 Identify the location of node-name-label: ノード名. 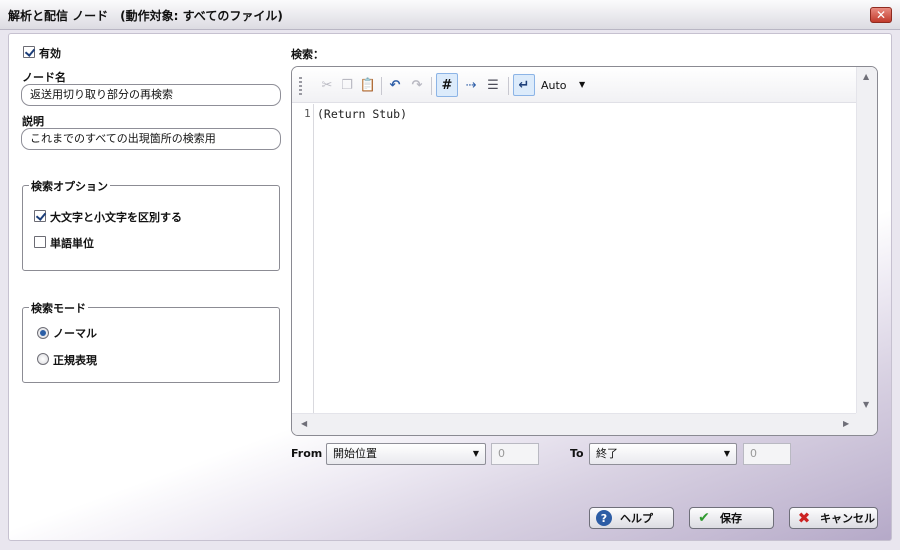
(44, 77).